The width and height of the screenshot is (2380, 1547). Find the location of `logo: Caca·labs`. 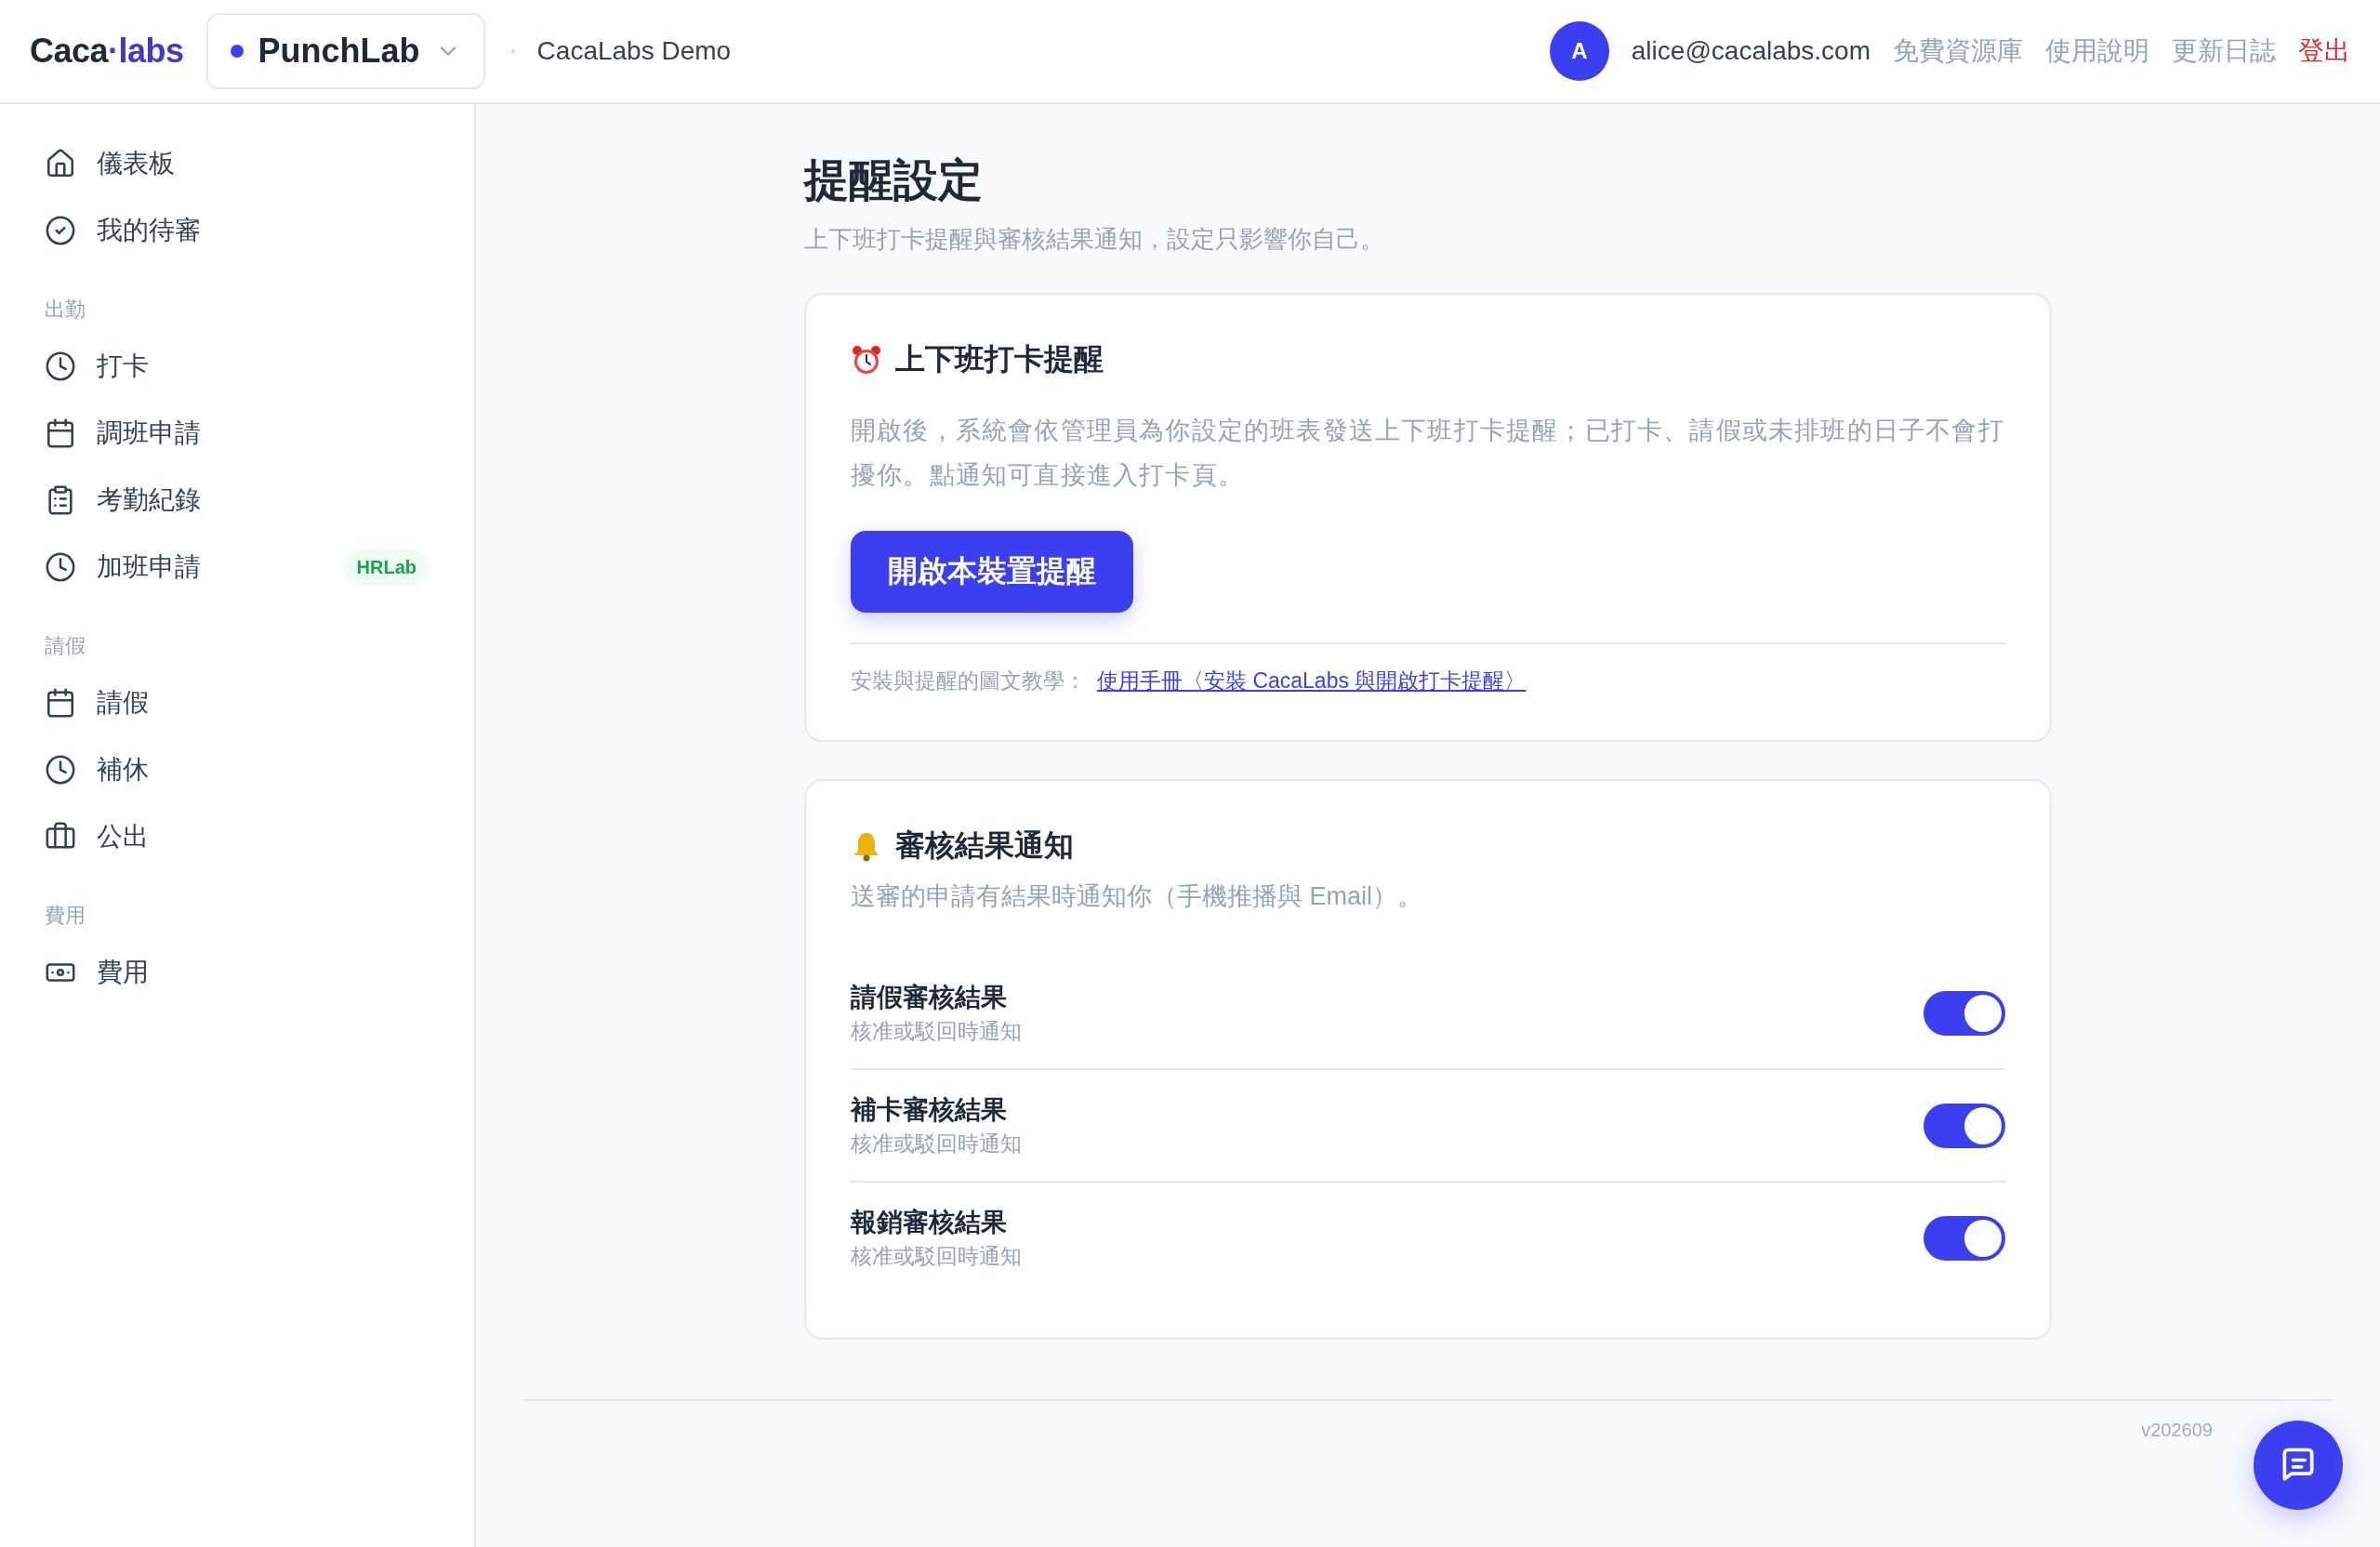

logo: Caca·labs is located at coordinates (107, 51).